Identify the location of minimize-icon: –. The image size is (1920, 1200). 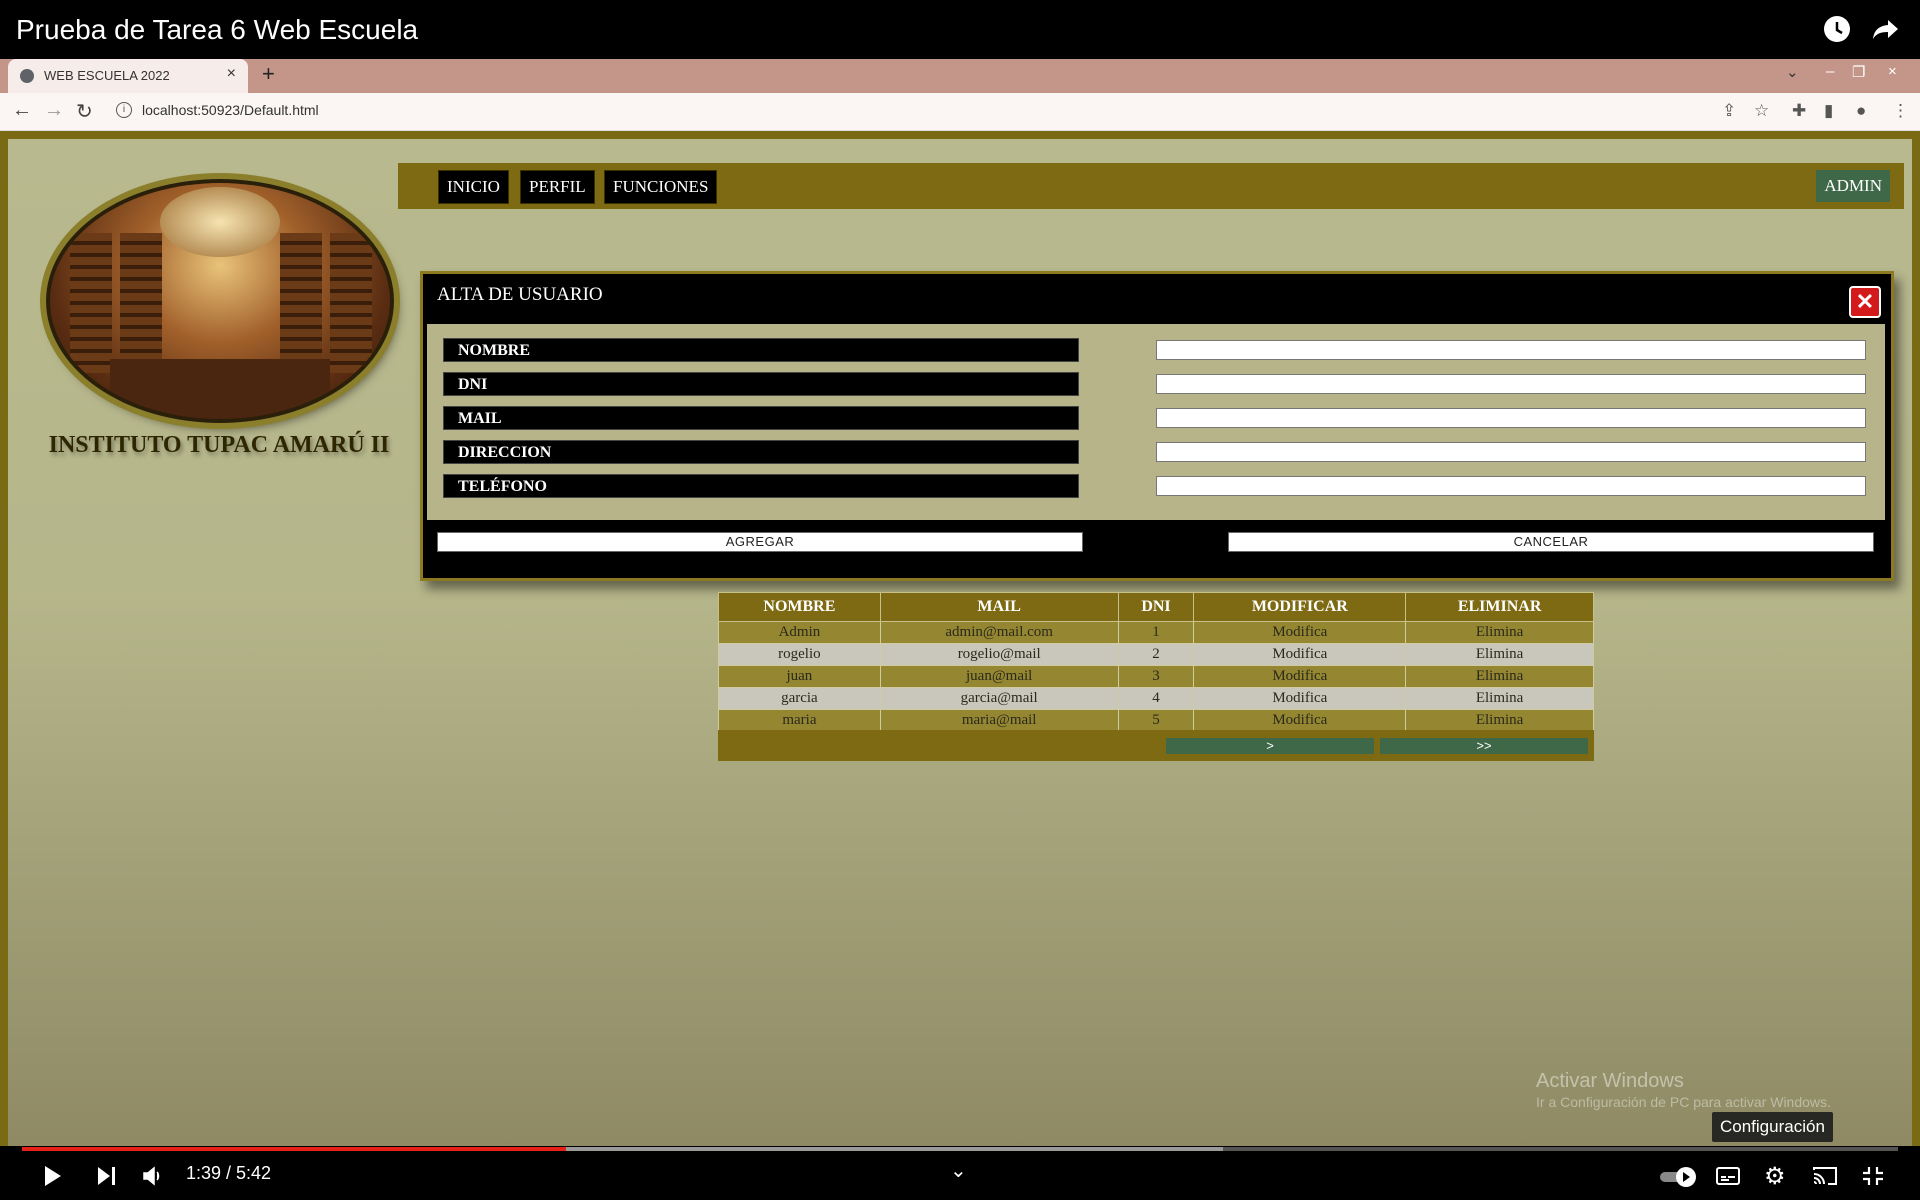
(1830, 71).